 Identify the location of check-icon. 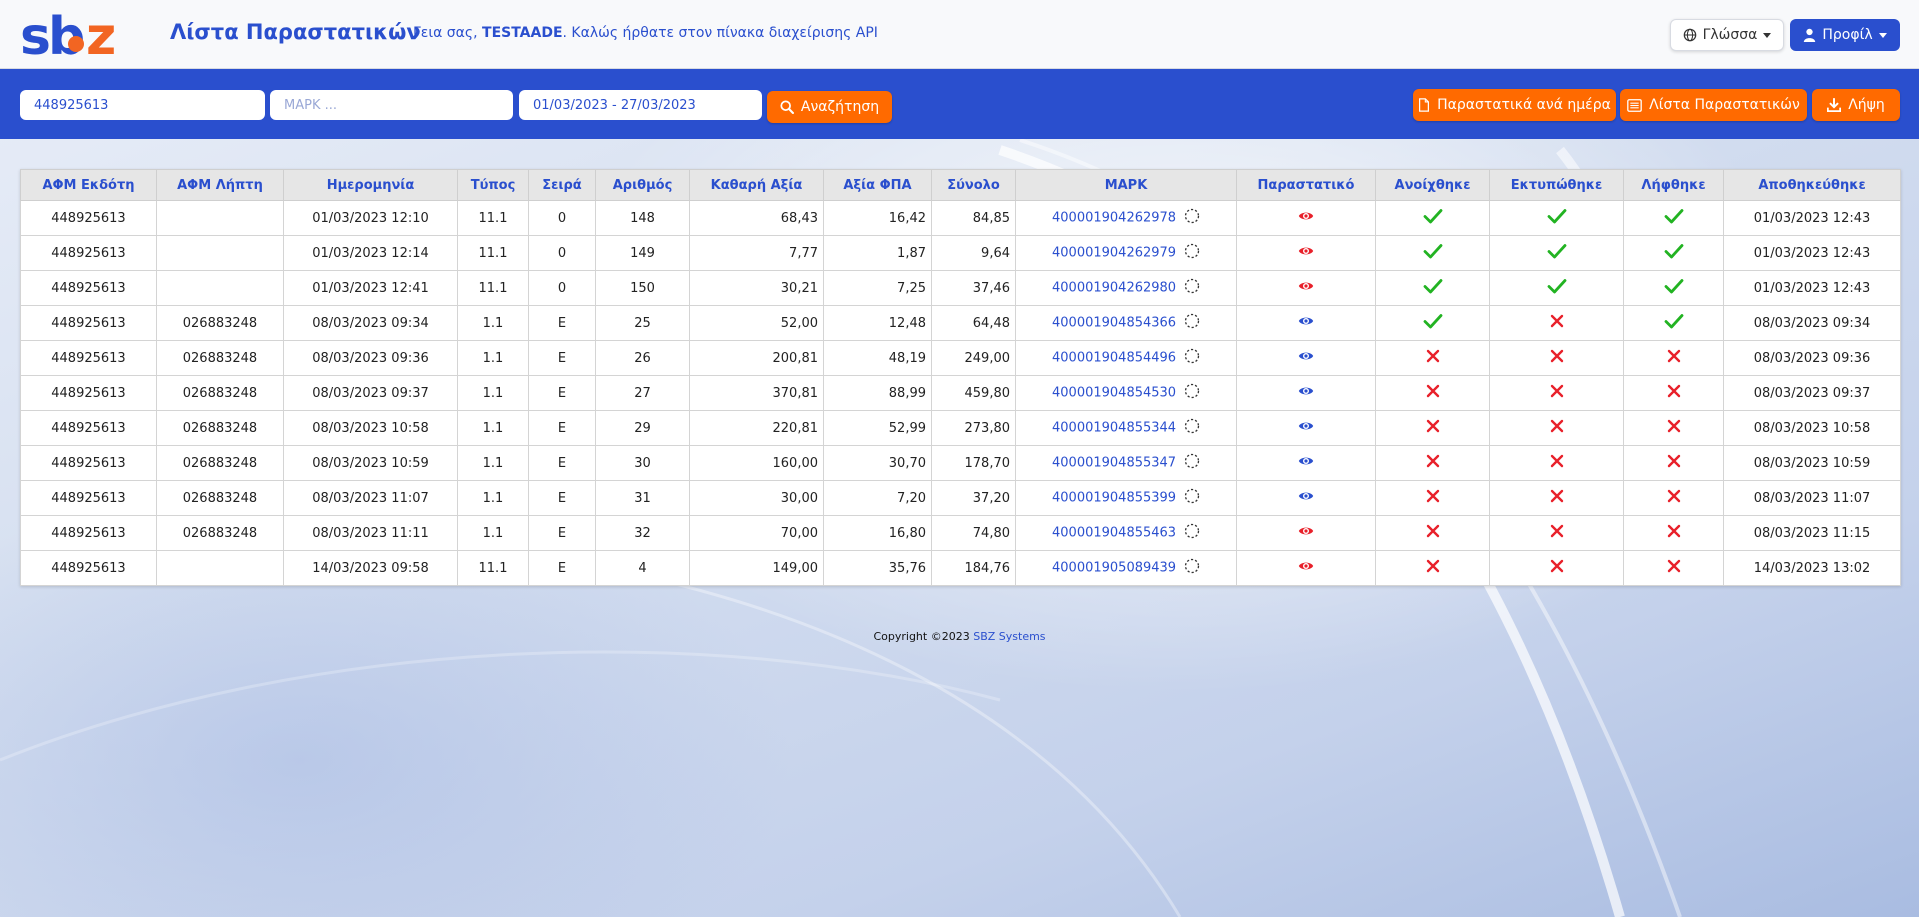
(1433, 288).